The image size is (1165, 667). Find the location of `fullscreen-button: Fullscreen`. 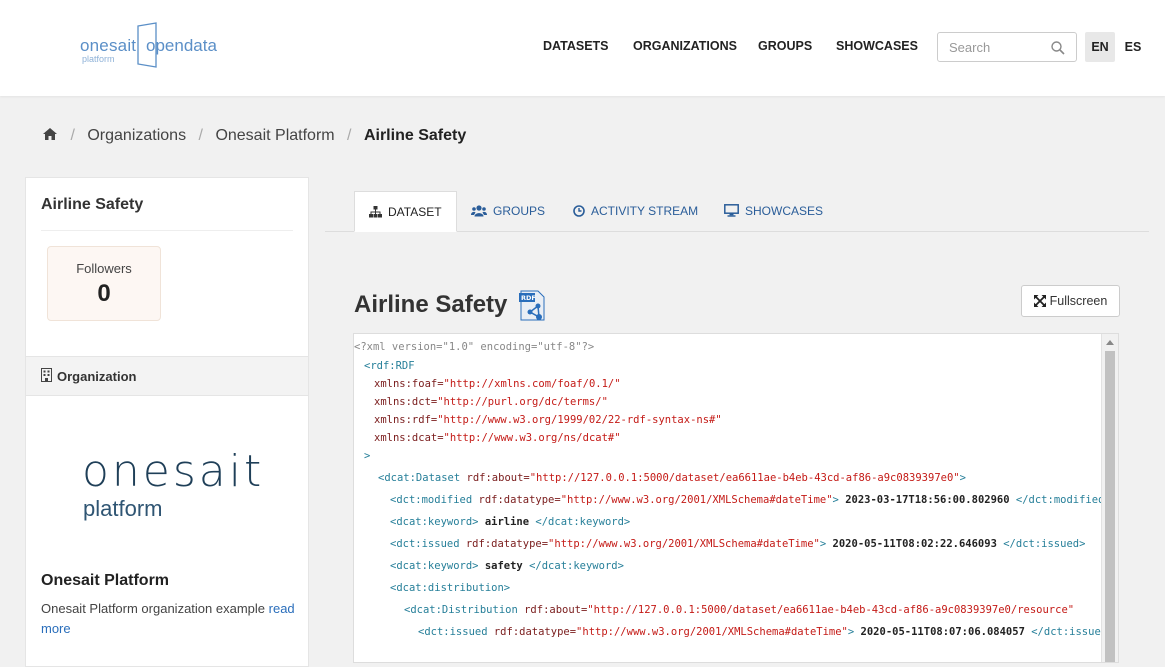

fullscreen-button: Fullscreen is located at coordinates (1070, 301).